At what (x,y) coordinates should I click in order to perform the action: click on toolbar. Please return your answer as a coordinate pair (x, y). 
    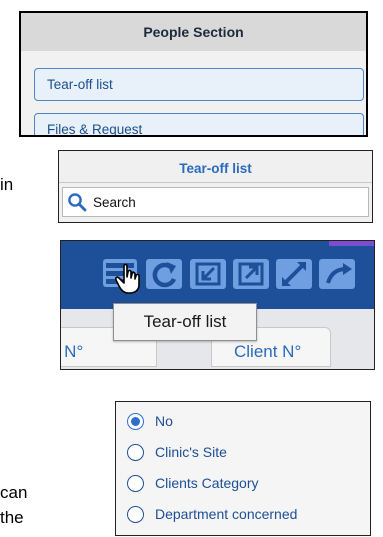
    Looking at the image, I should click on (217, 275).